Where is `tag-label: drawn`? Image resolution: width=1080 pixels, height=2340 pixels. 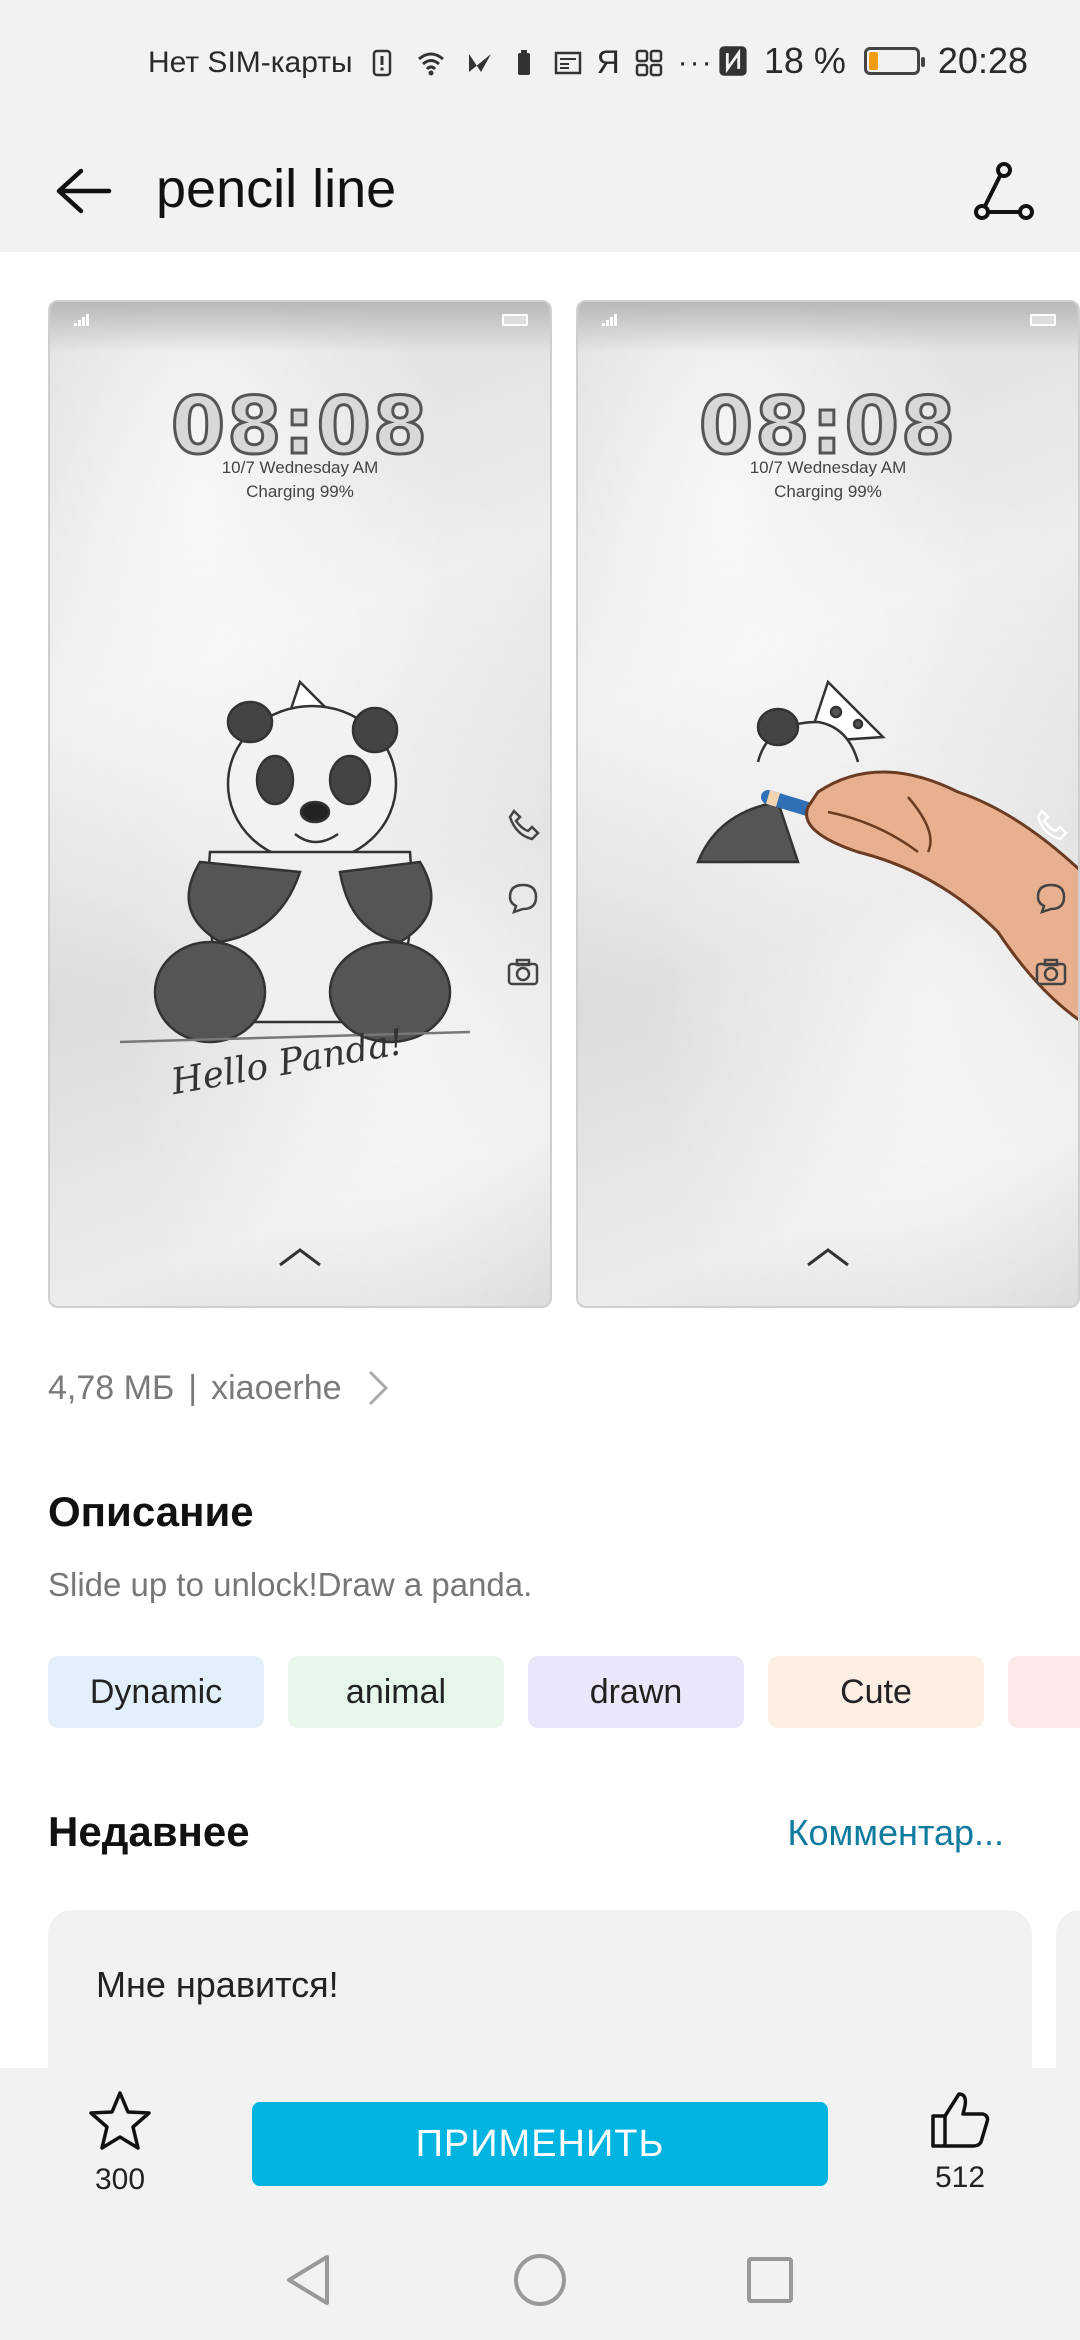
tag-label: drawn is located at coordinates (636, 1691).